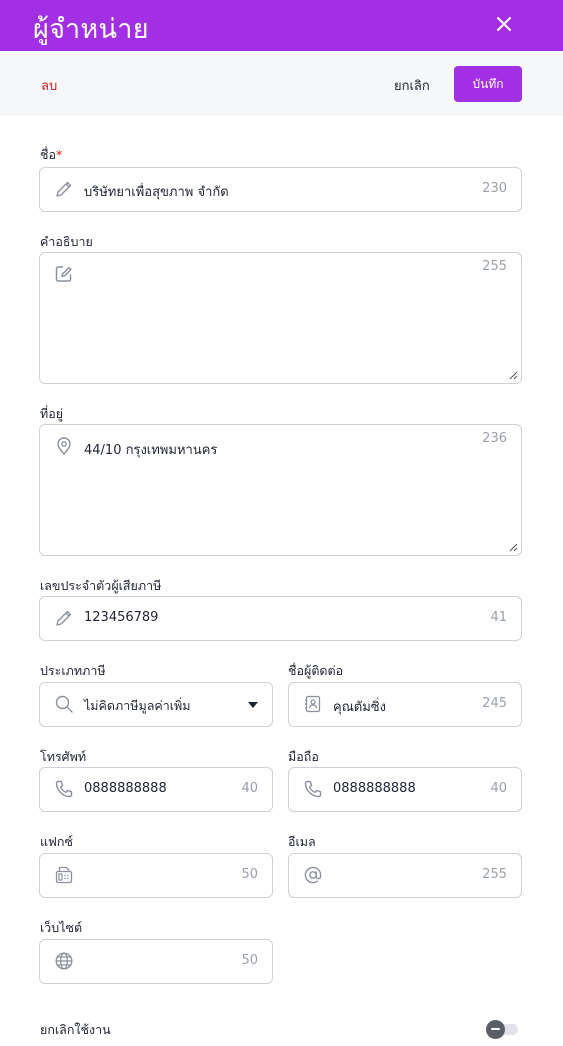 The image size is (563, 1046). Describe the element at coordinates (249, 874) in the screenshot. I see `fax-char-count: 50` at that location.